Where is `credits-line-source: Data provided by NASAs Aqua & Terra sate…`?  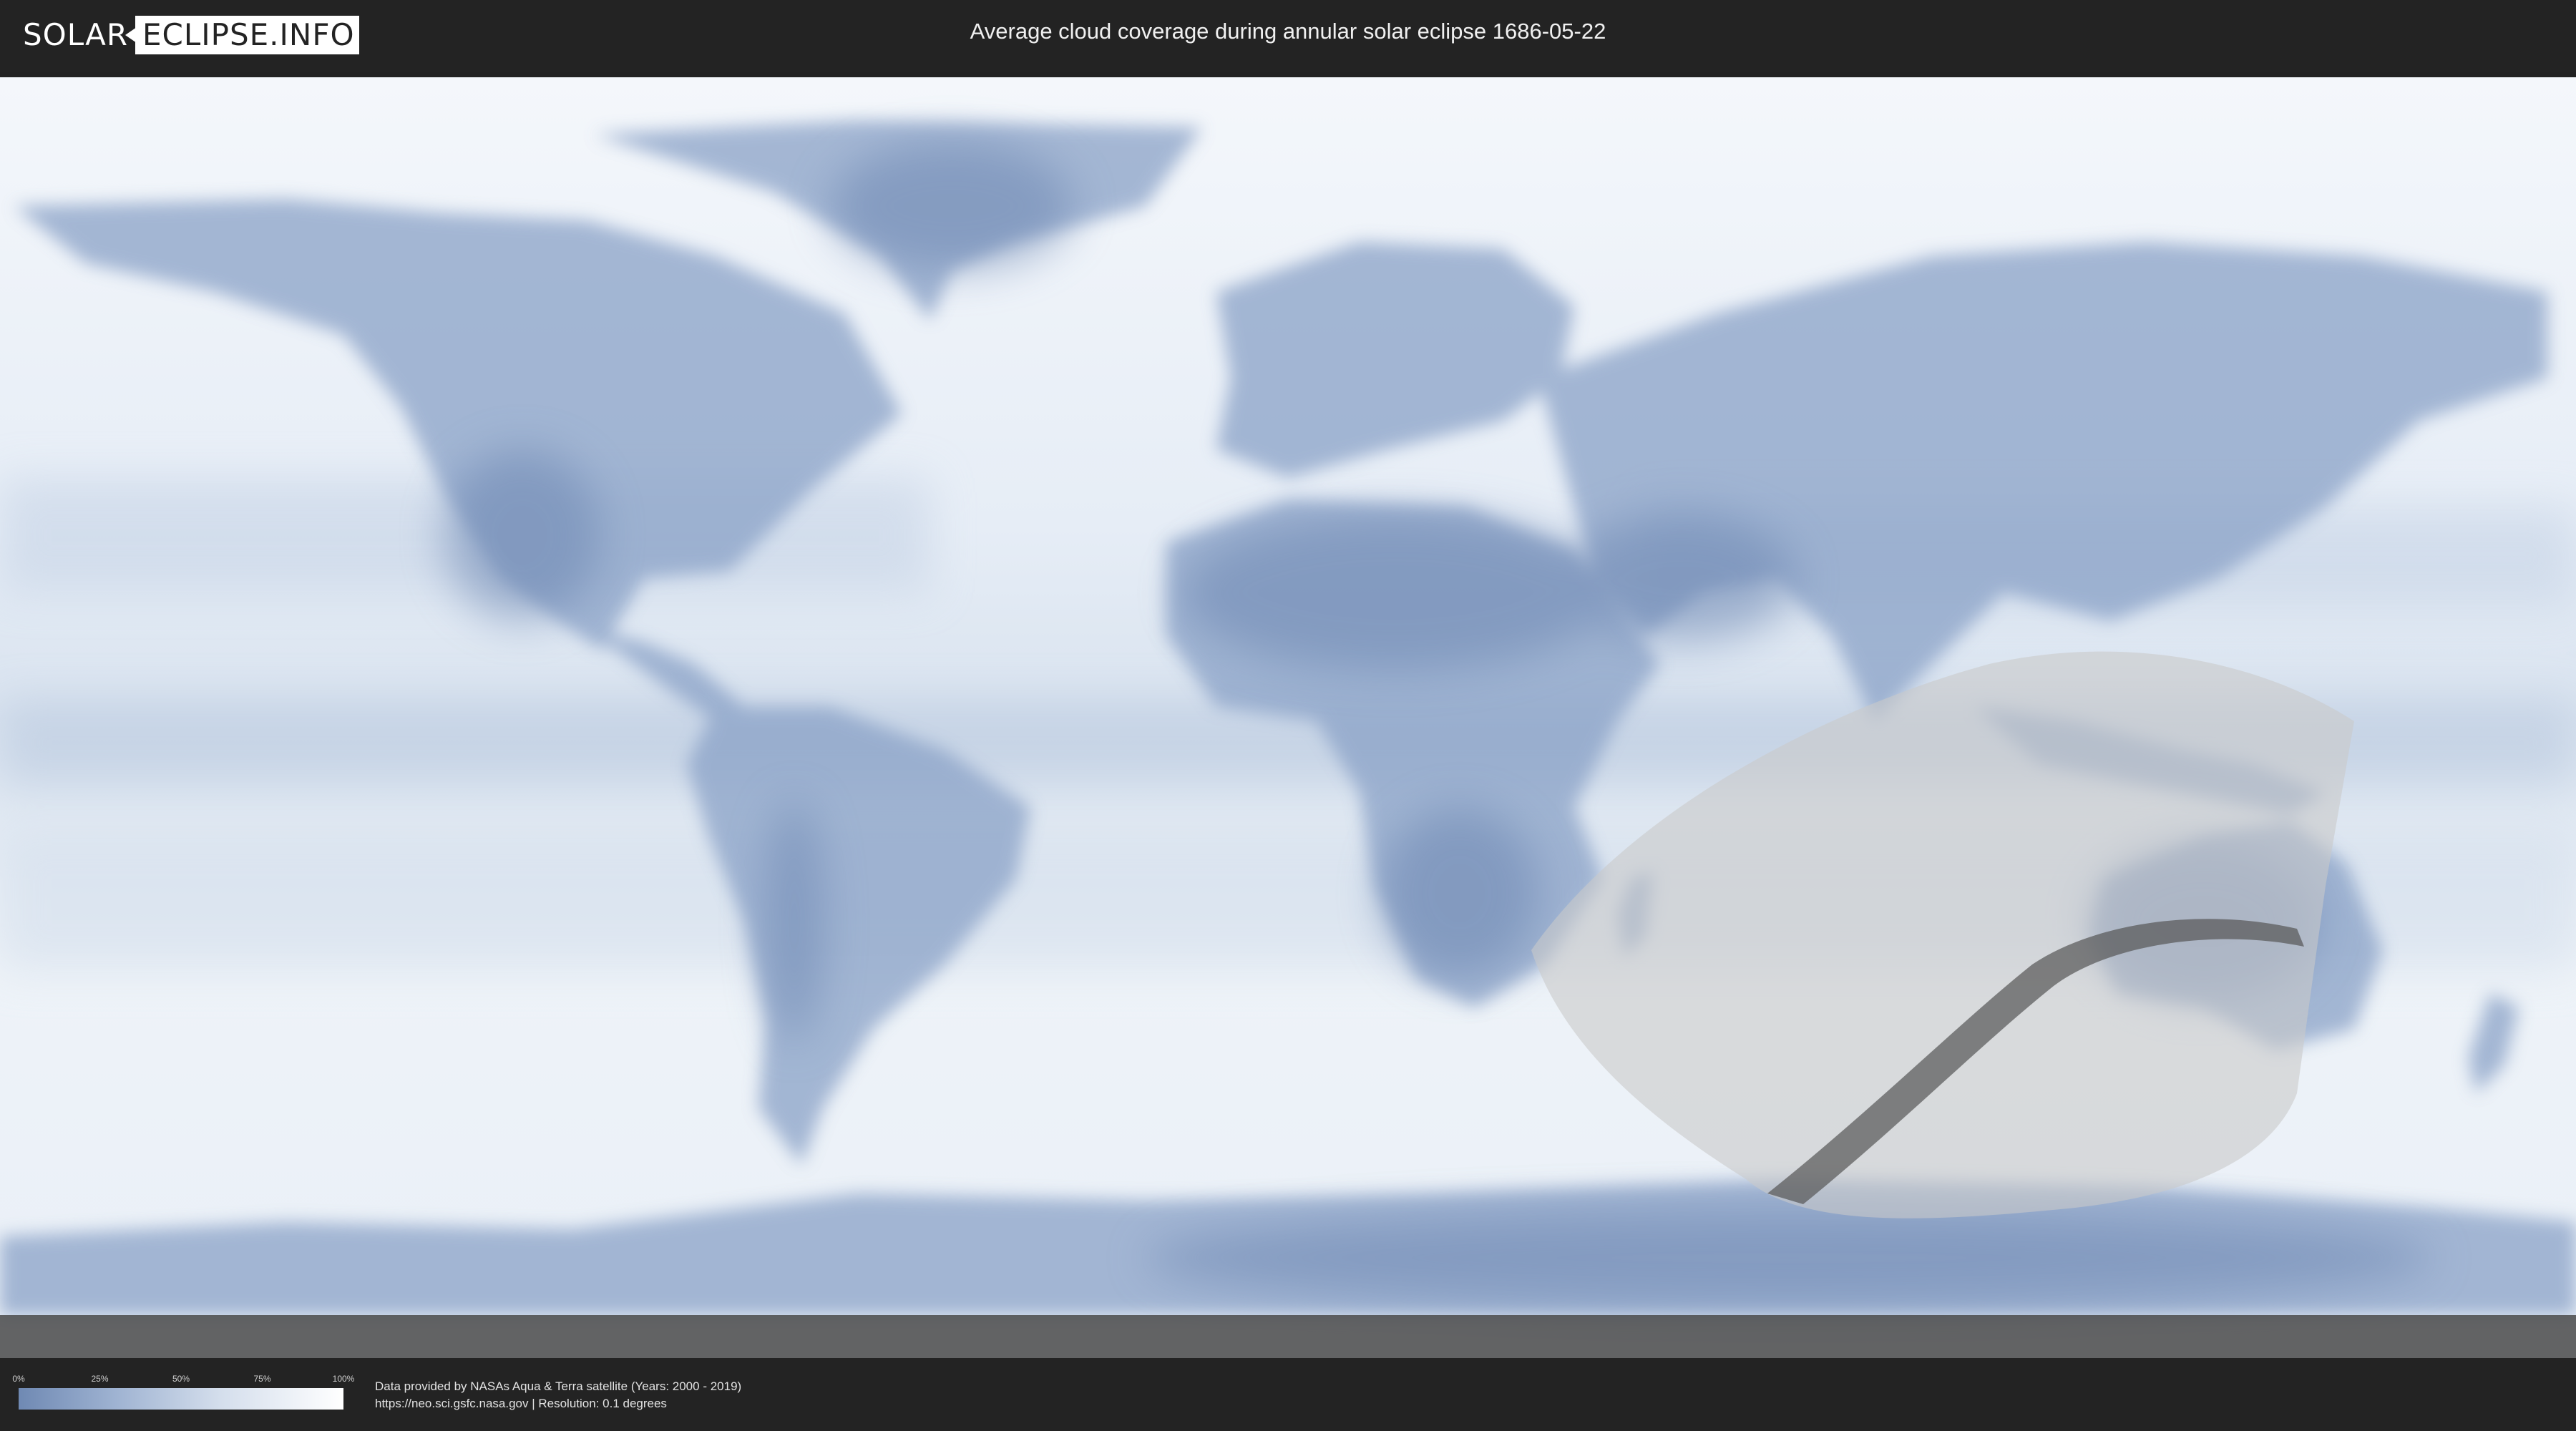 credits-line-source: Data provided by NASAs Aqua & Terra sate… is located at coordinates (558, 1386).